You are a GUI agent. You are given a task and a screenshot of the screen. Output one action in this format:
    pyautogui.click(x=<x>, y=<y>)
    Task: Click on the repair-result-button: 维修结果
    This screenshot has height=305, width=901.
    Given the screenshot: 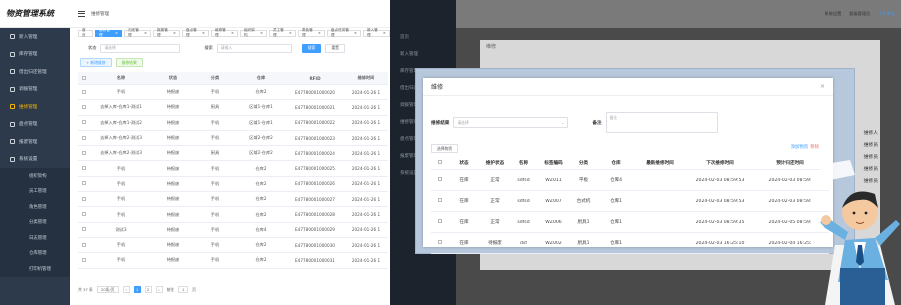 What is the action you would take?
    pyautogui.click(x=129, y=62)
    